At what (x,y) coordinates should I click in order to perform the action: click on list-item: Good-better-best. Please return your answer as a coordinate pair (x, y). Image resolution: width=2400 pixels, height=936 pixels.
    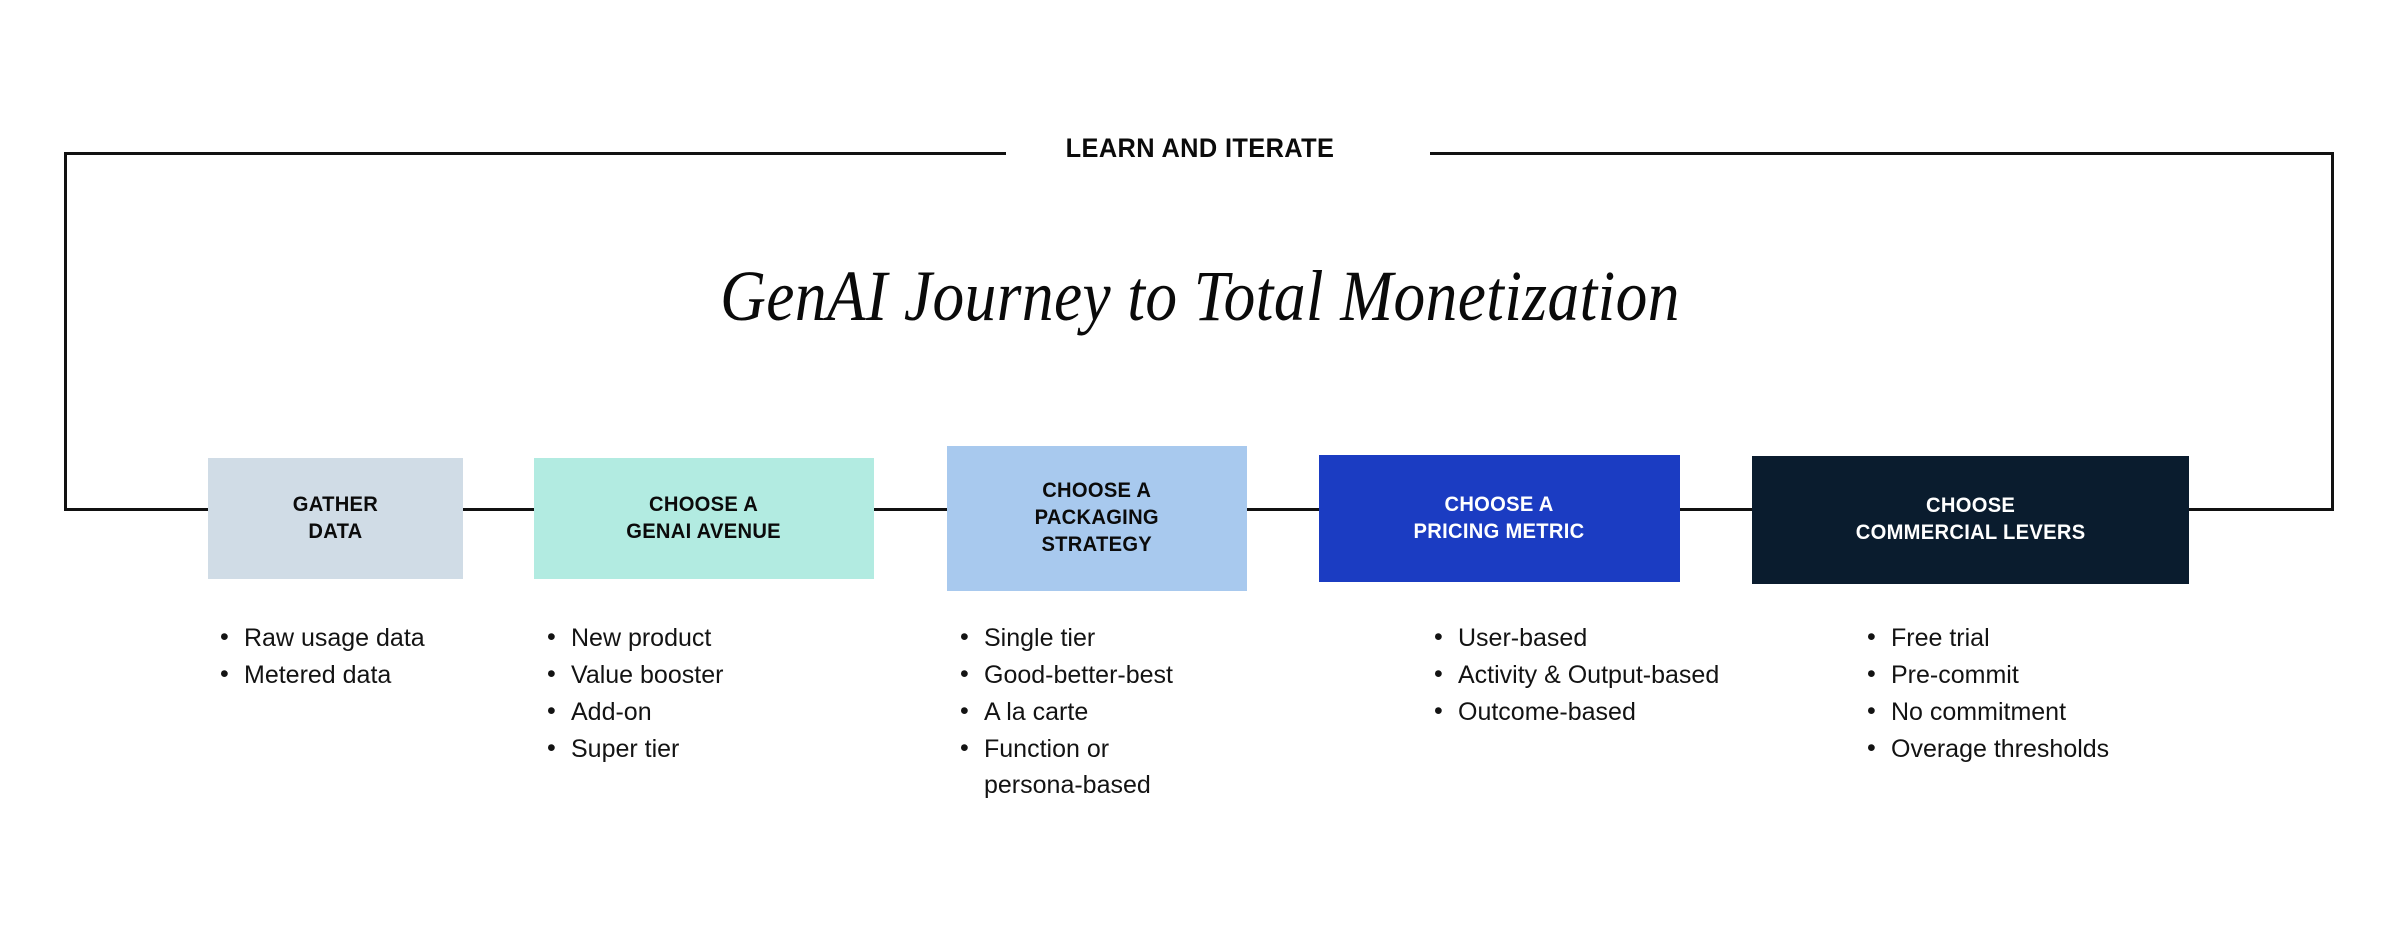
    Looking at the image, I should click on (1071, 674).